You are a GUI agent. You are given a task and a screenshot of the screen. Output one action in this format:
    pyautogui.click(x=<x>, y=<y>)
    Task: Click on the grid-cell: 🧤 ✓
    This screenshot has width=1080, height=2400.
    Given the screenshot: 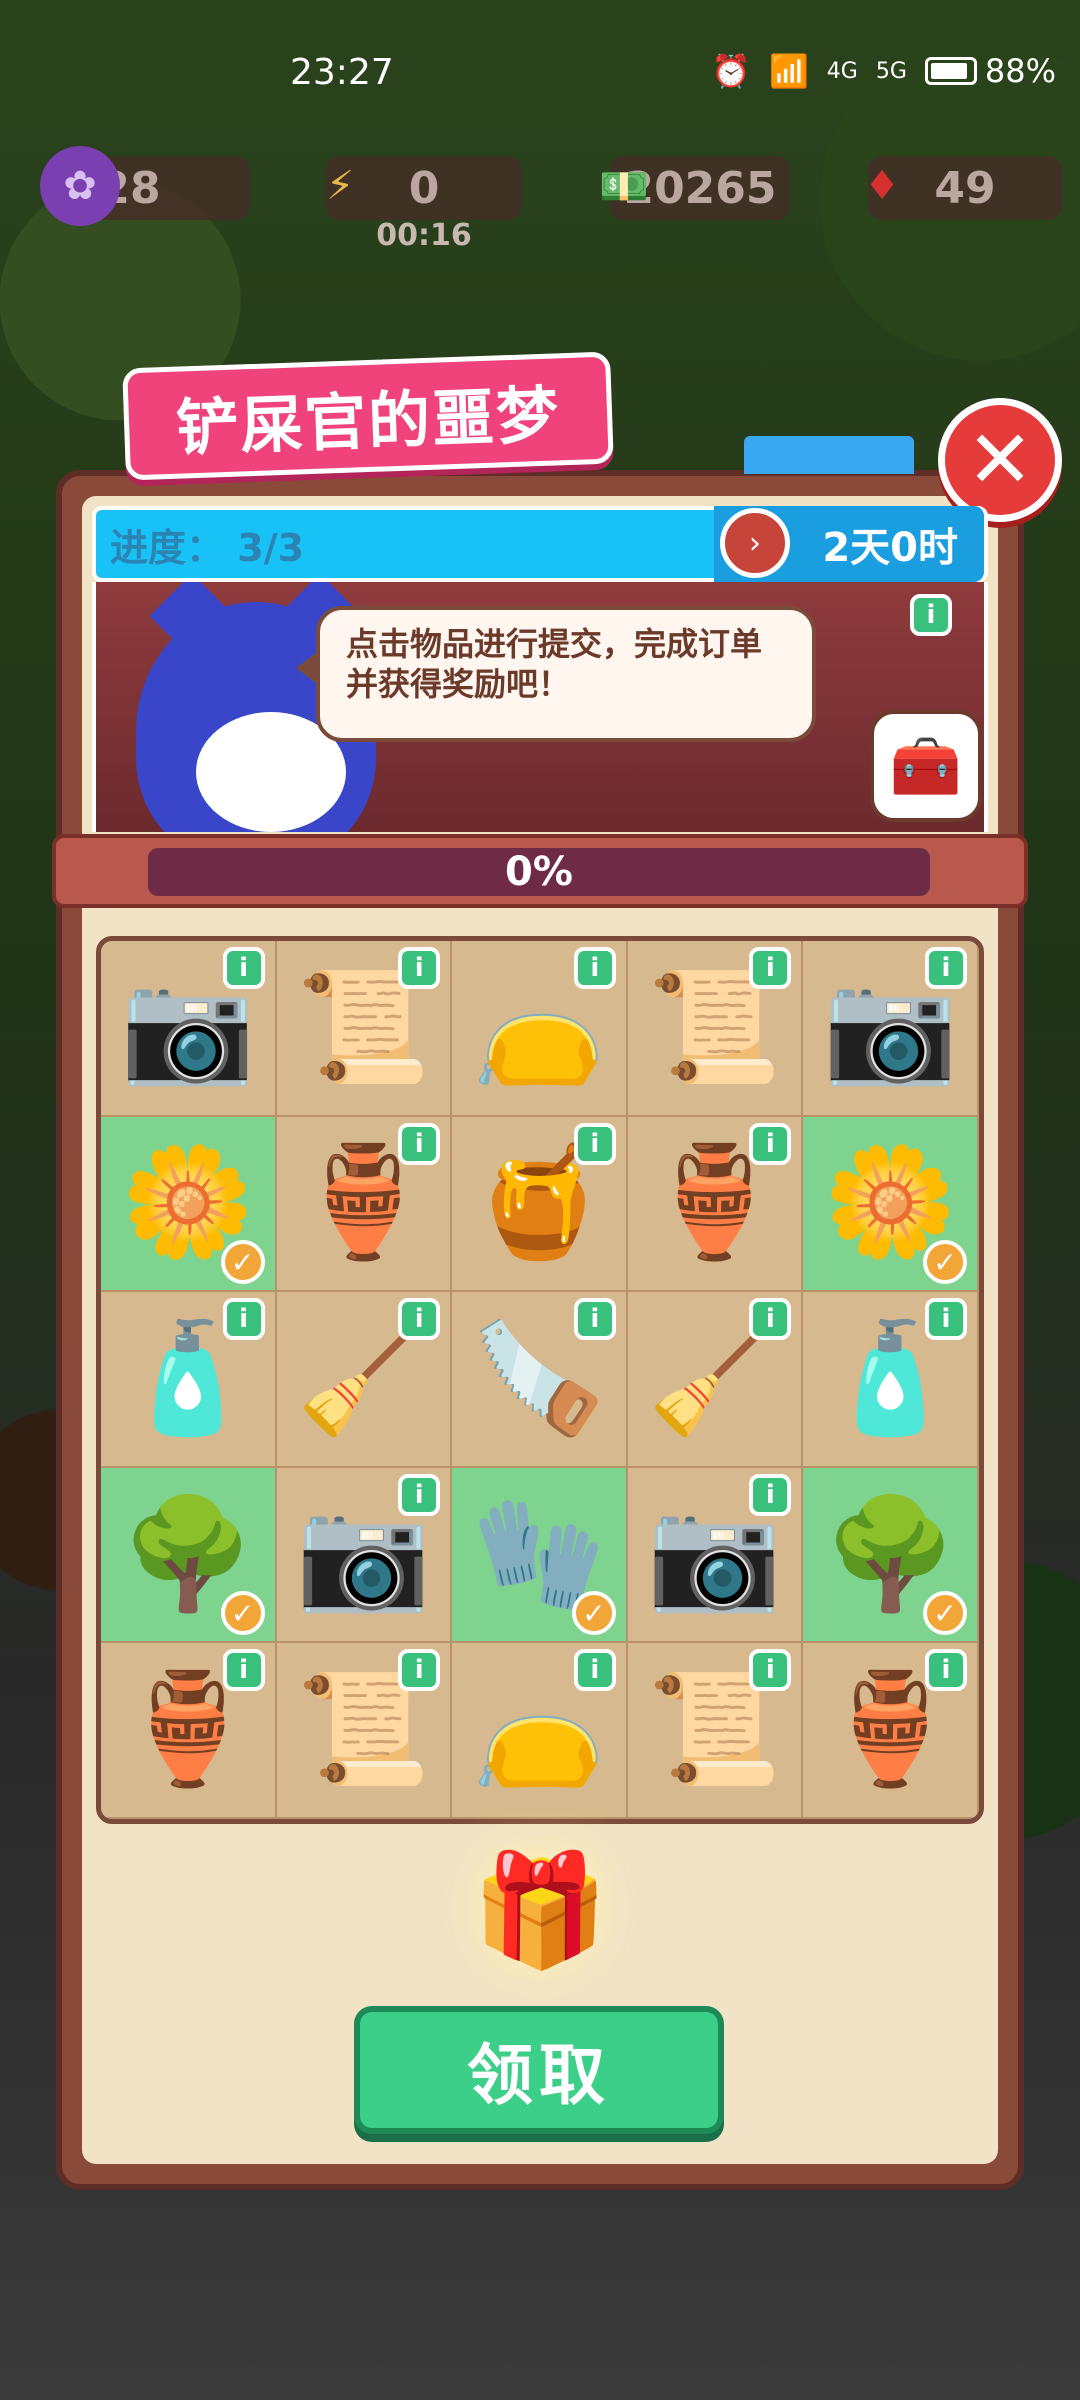 What is the action you would take?
    pyautogui.click(x=540, y=1555)
    